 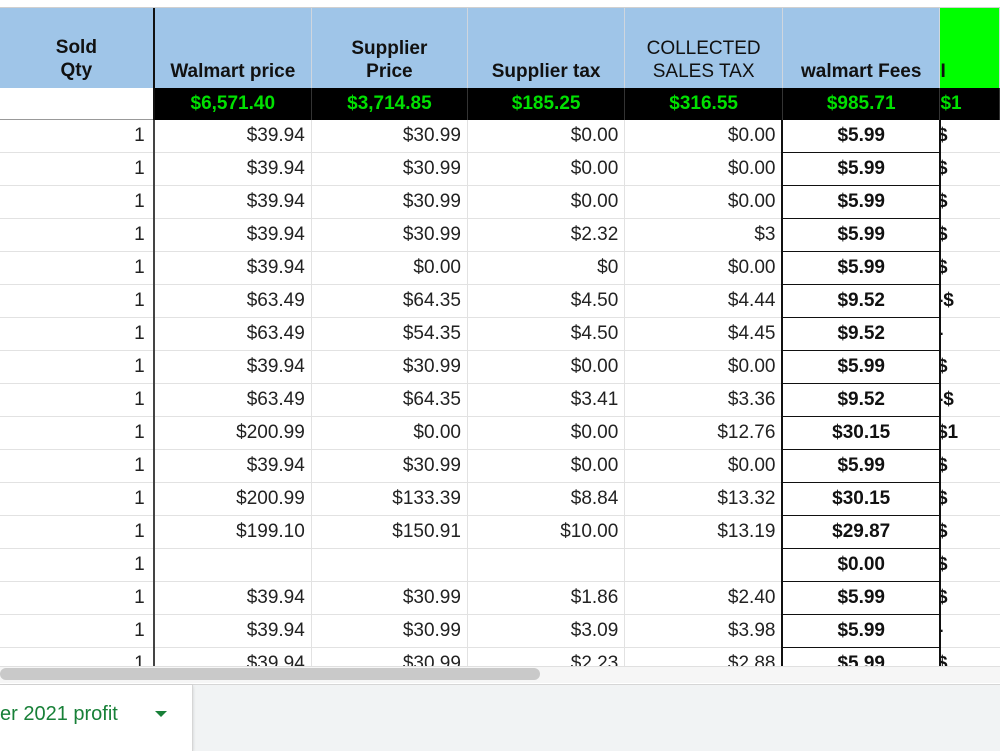 What do you see at coordinates (232, 48) in the screenshot?
I see `header-walmart-price: Walmart price` at bounding box center [232, 48].